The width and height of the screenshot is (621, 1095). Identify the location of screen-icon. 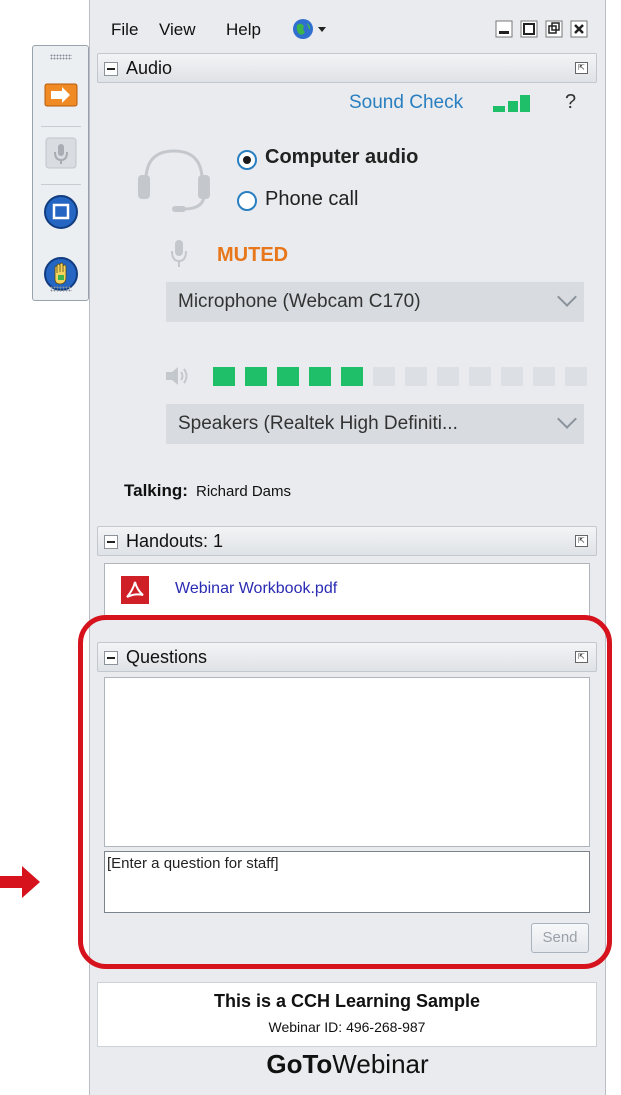
(61, 212).